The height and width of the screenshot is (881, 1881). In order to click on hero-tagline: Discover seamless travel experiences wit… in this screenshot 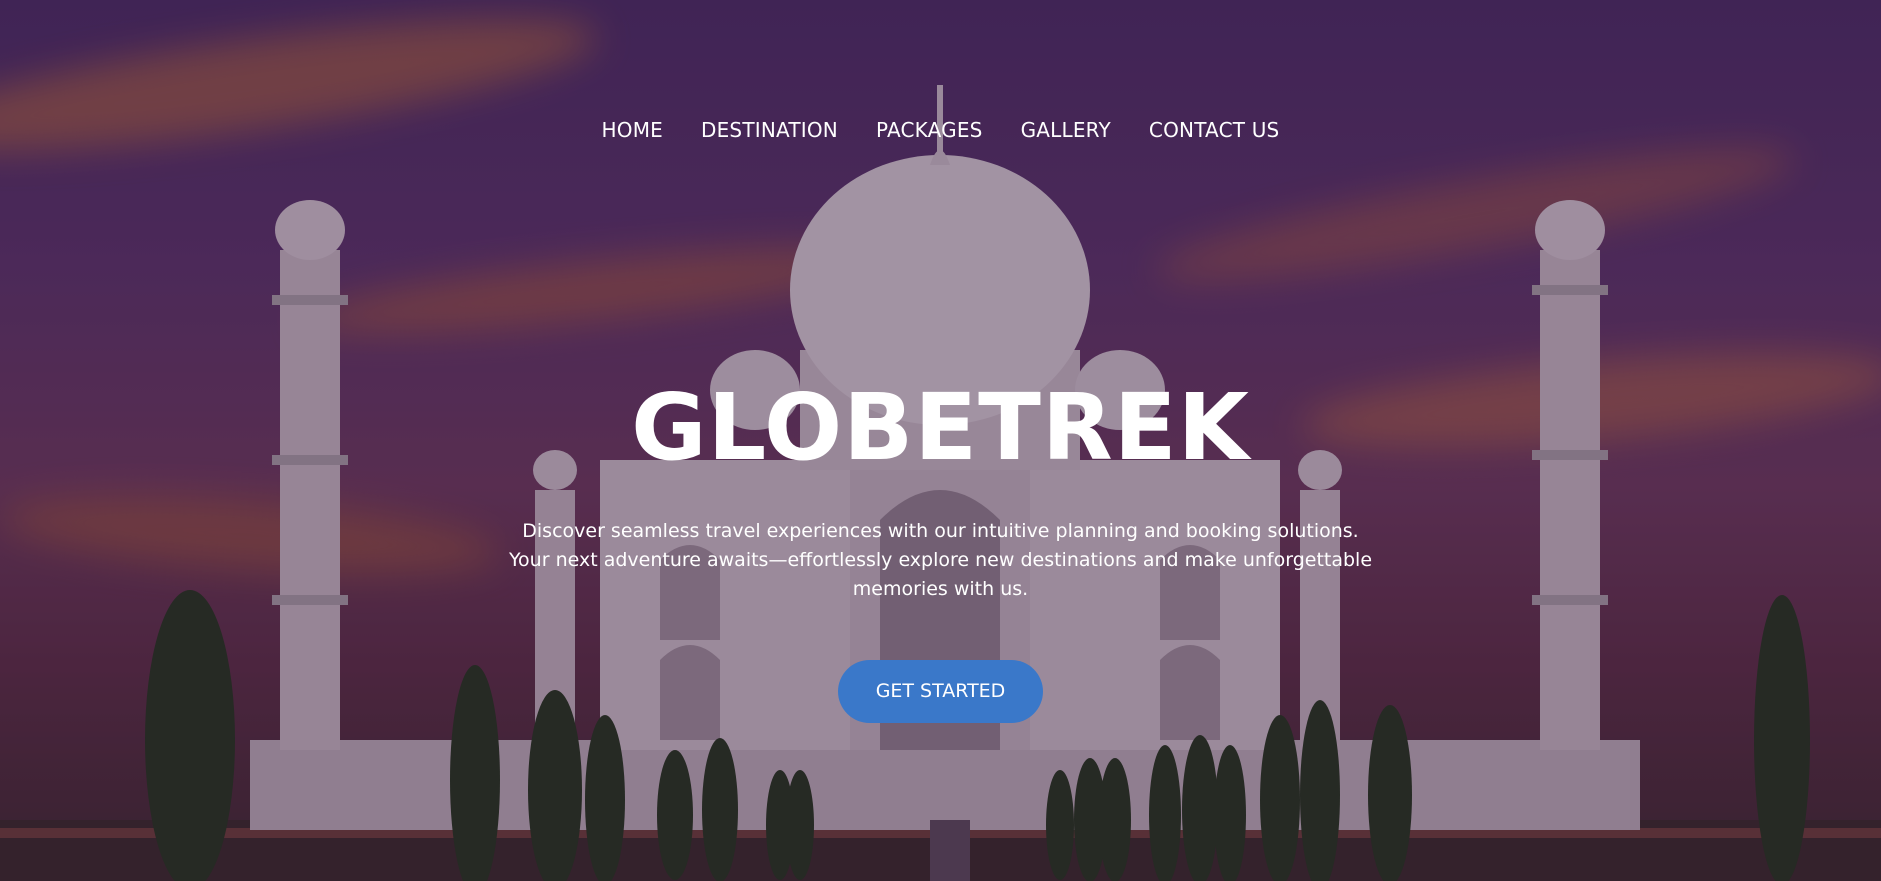, I will do `click(940, 559)`.